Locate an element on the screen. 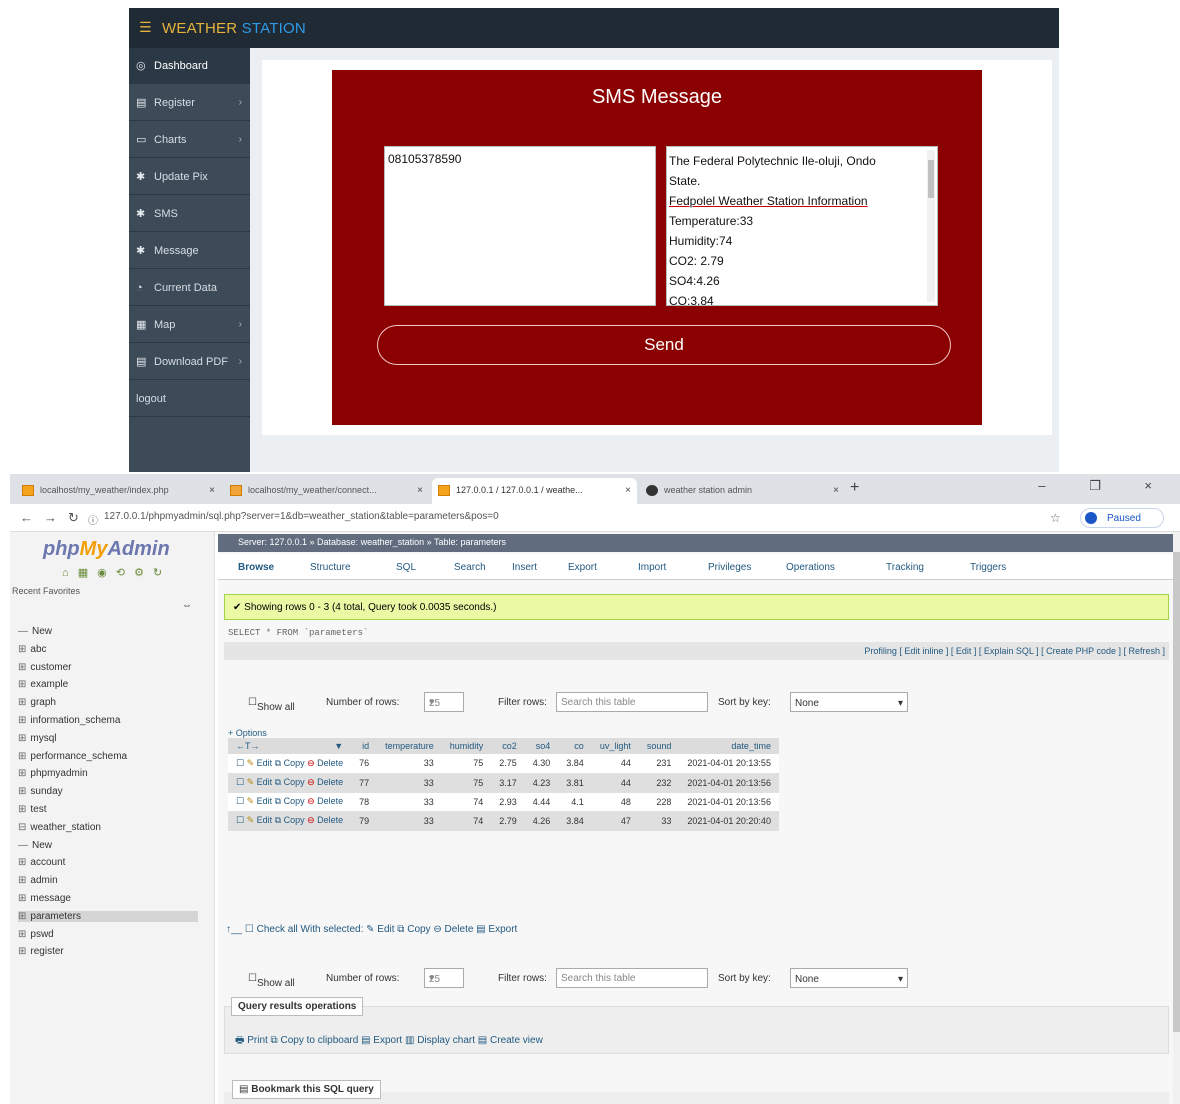 This screenshot has width=1180, height=1104. bookmark-star-icon: ☆ is located at coordinates (1055, 518).